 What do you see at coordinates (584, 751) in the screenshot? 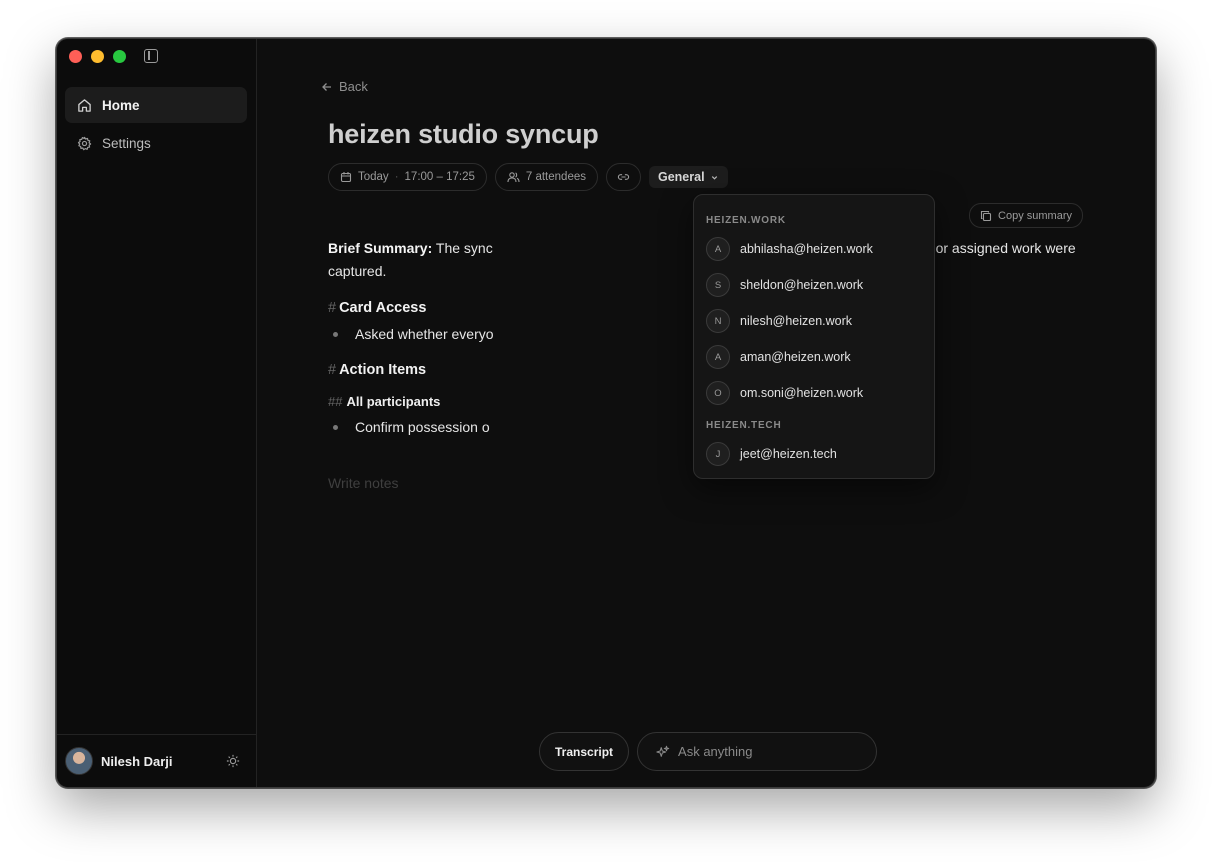
I see `transcript-button: Transcript` at bounding box center [584, 751].